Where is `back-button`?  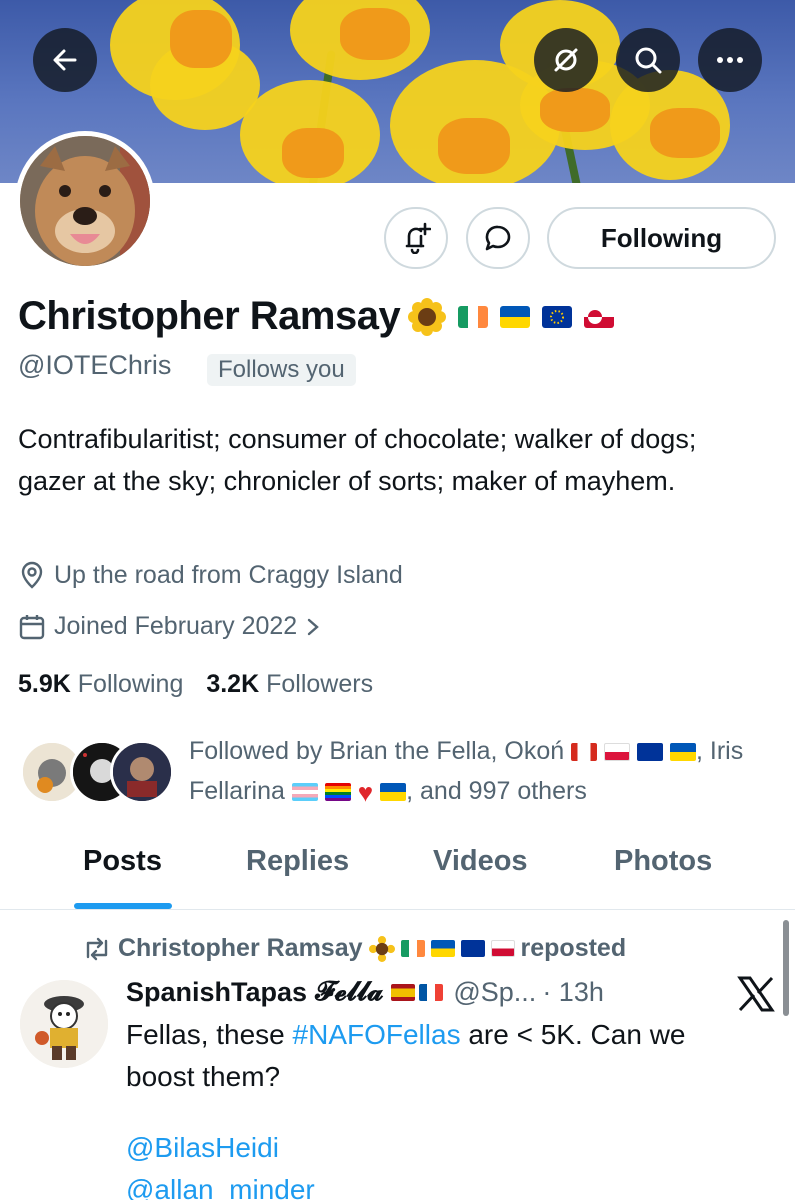 back-button is located at coordinates (65, 60).